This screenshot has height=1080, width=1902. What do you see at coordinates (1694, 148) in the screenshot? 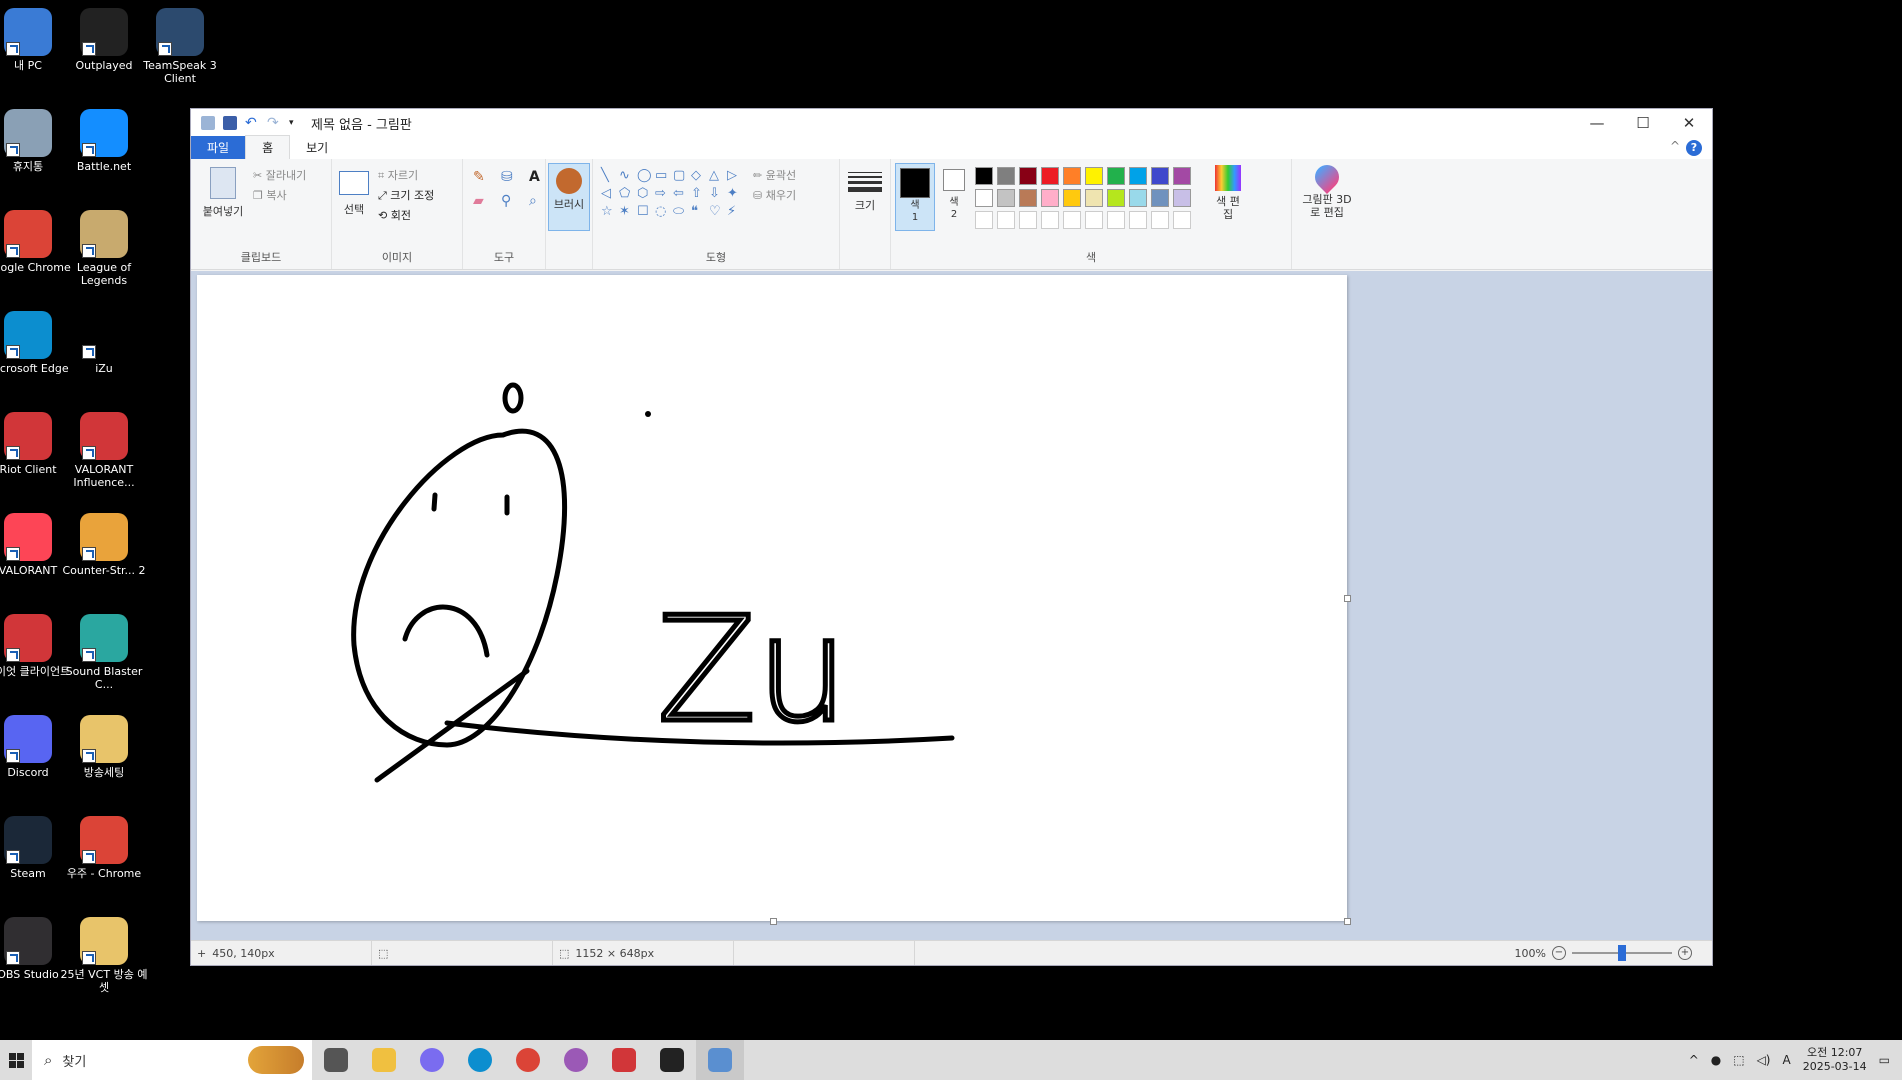
I see `help-icon: ?` at bounding box center [1694, 148].